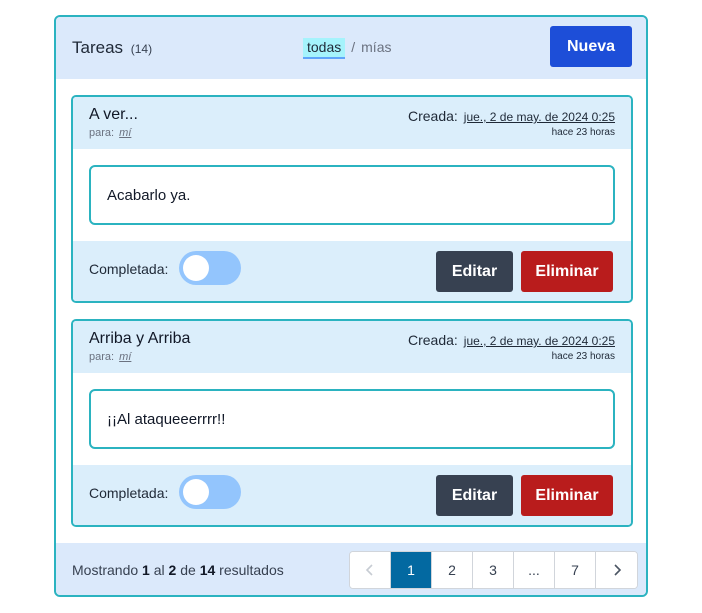 The image size is (702, 613). What do you see at coordinates (575, 570) in the screenshot?
I see `page-button-7: 7` at bounding box center [575, 570].